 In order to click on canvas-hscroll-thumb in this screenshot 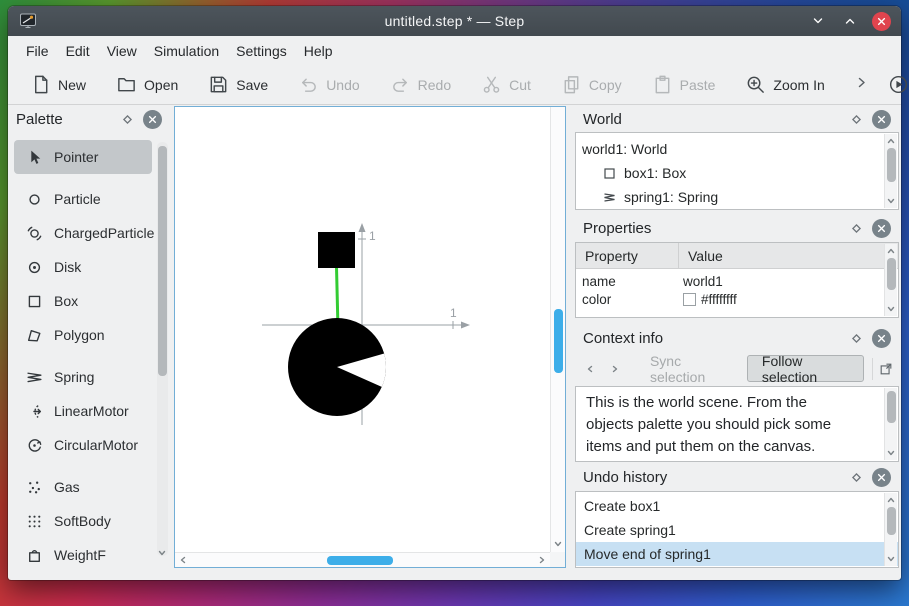, I will do `click(360, 560)`.